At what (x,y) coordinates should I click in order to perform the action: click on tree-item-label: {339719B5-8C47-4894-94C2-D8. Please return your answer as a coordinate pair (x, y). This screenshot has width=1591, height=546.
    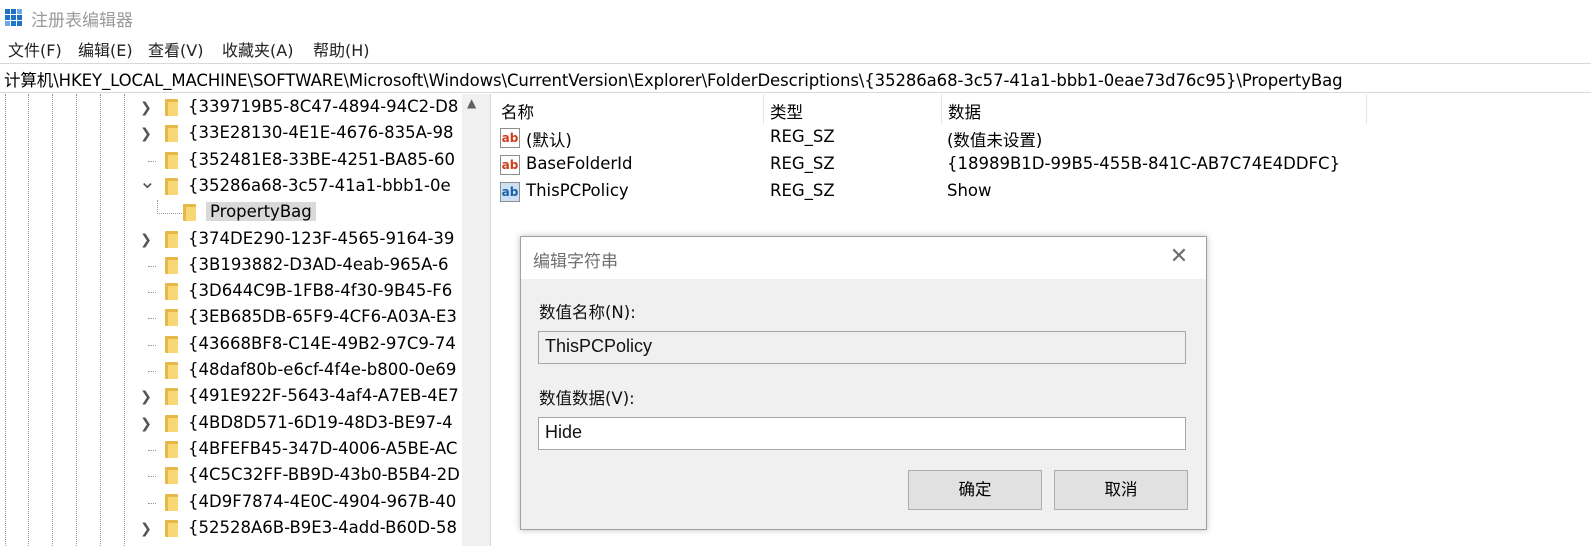
    Looking at the image, I should click on (323, 106).